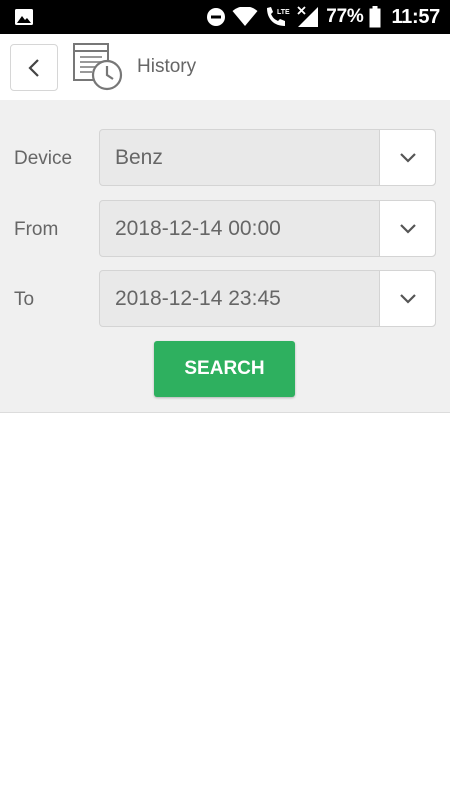  Describe the element at coordinates (415, 16) in the screenshot. I see `clock: 11:57` at that location.